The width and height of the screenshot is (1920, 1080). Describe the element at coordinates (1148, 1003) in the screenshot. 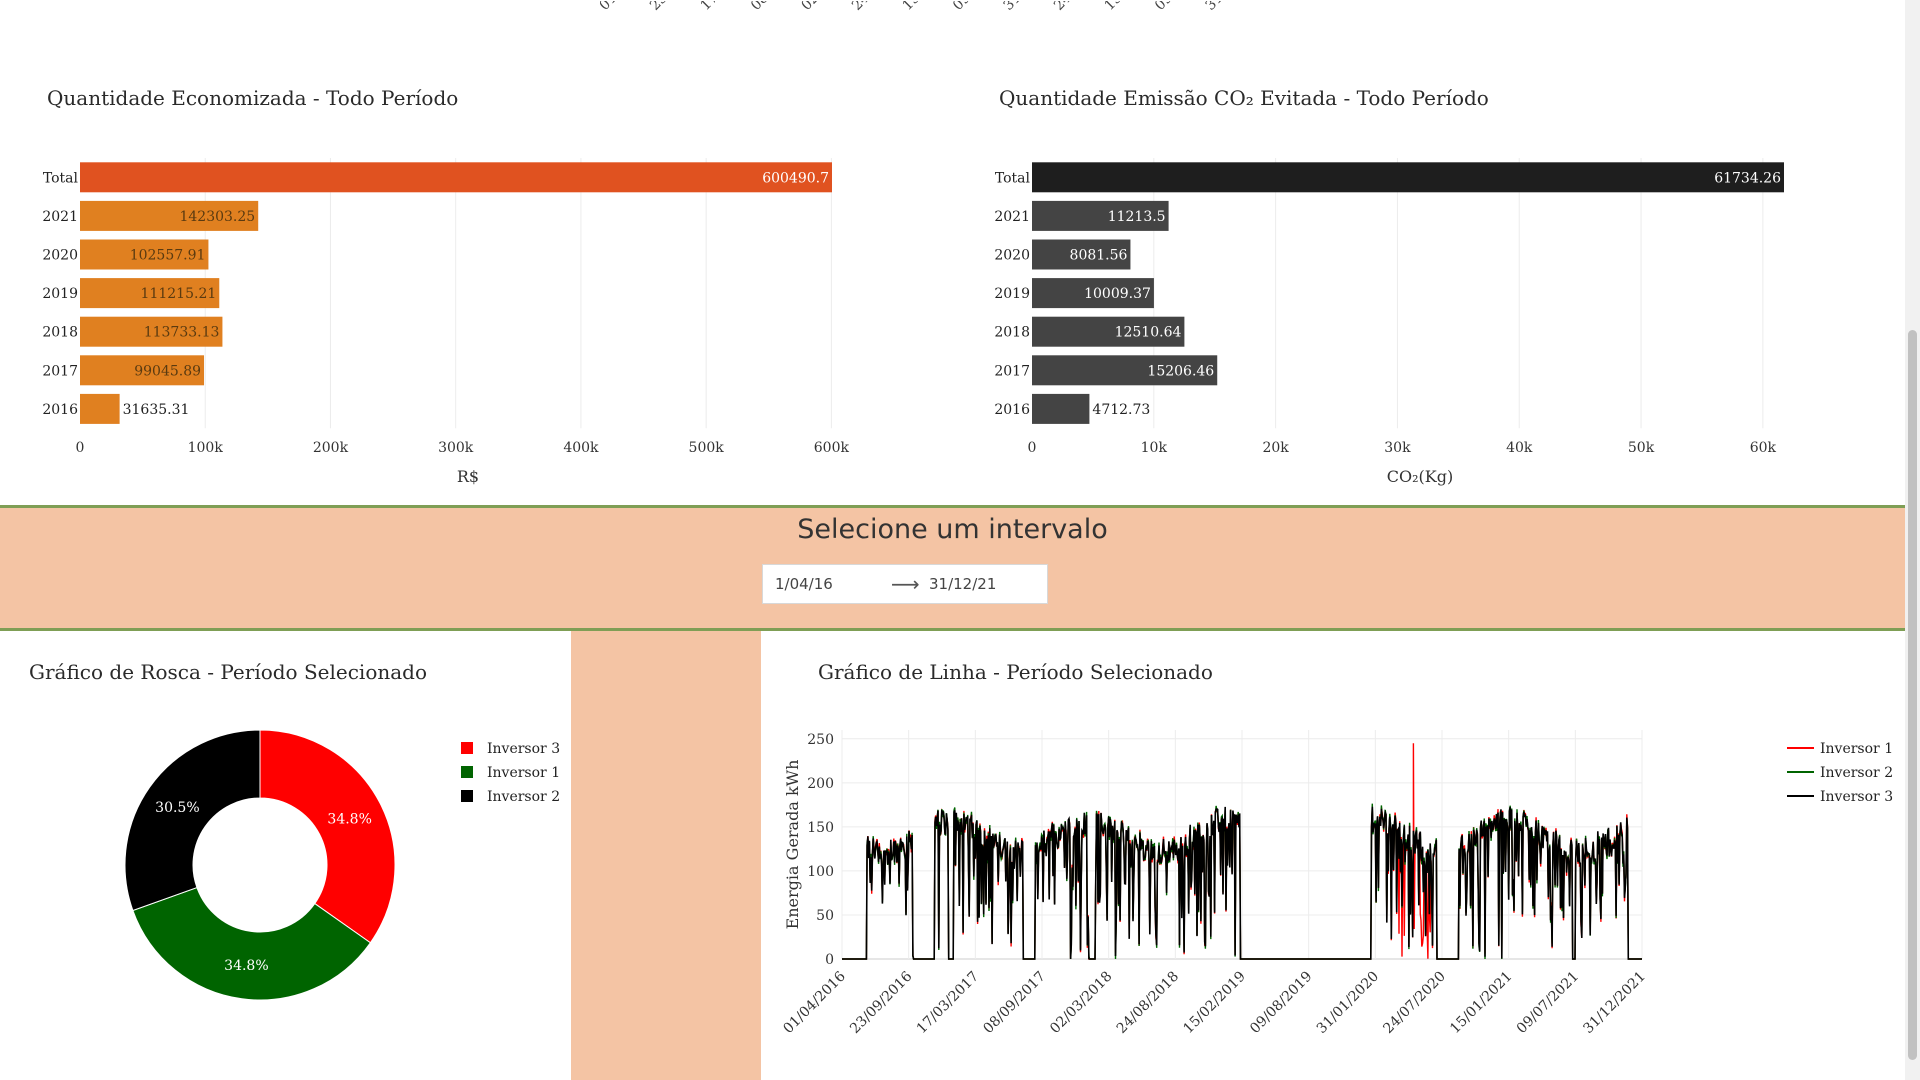

I see `x-tick-label: 24/08/2018` at that location.